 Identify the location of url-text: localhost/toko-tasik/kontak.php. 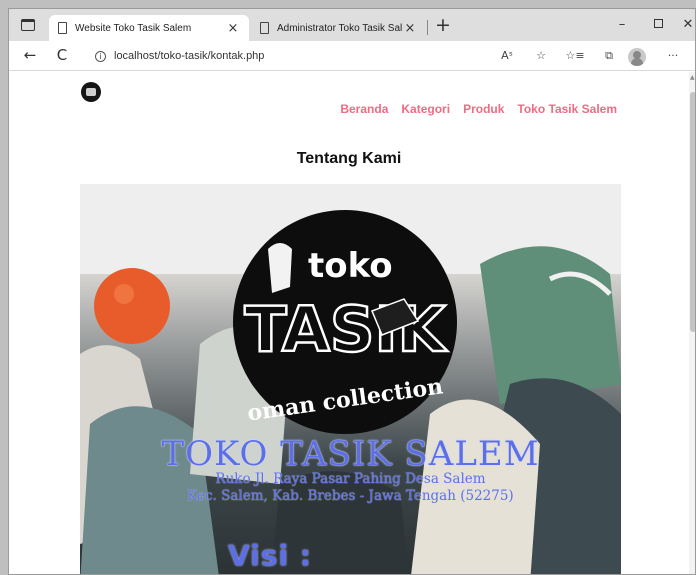
(189, 56).